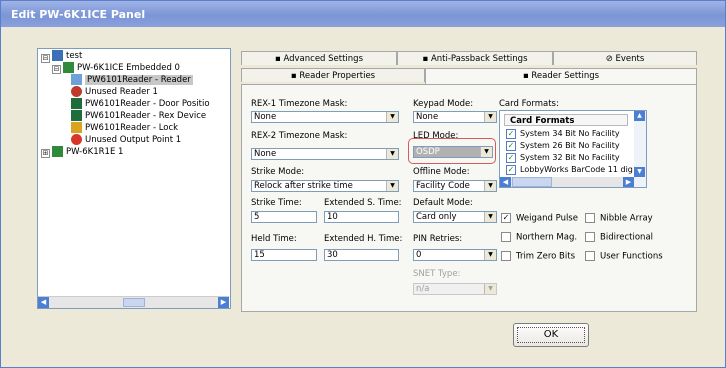 This screenshot has height=368, width=726. Describe the element at coordinates (146, 116) in the screenshot. I see `tree-item-label: PW6101Reader - Rex Device` at that location.